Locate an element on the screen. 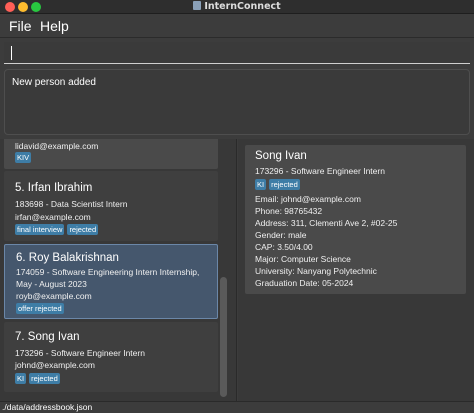  window-title-text: InternConnect is located at coordinates (242, 6).